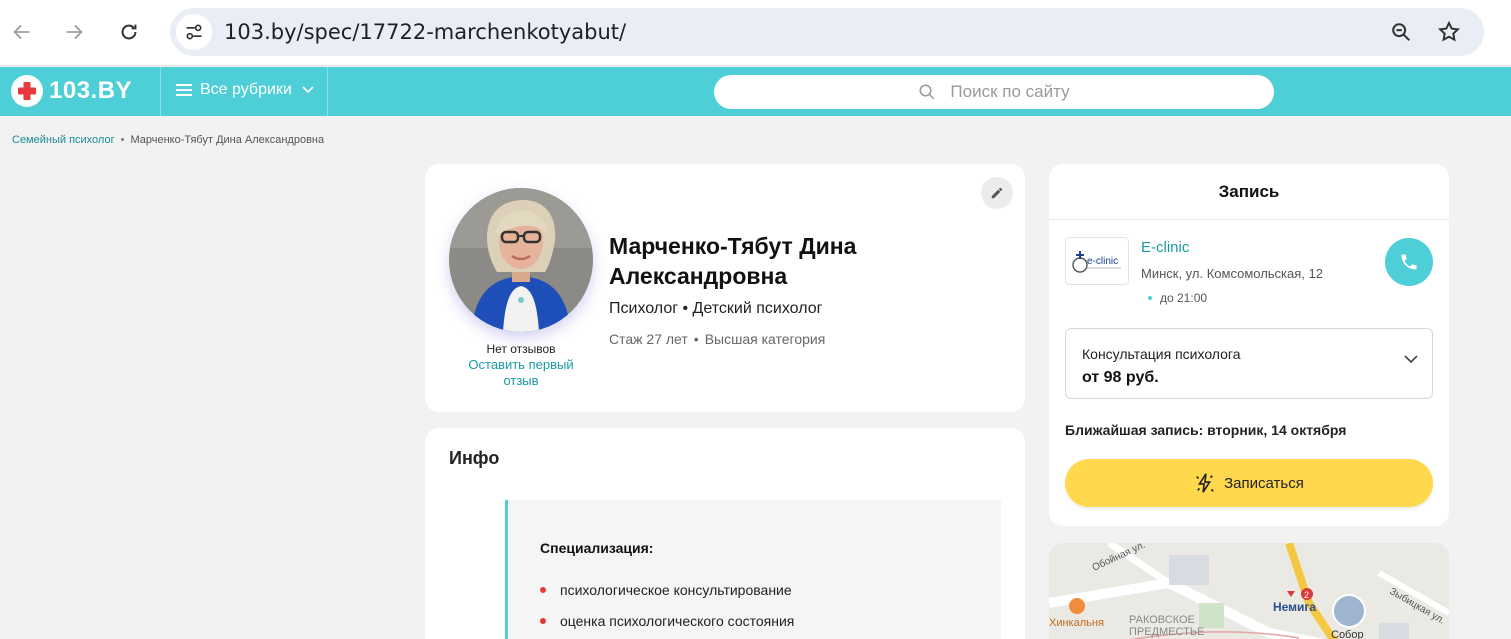 The height and width of the screenshot is (639, 1511). Describe the element at coordinates (597, 548) in the screenshot. I see `specialization-heading: Специализация:` at that location.